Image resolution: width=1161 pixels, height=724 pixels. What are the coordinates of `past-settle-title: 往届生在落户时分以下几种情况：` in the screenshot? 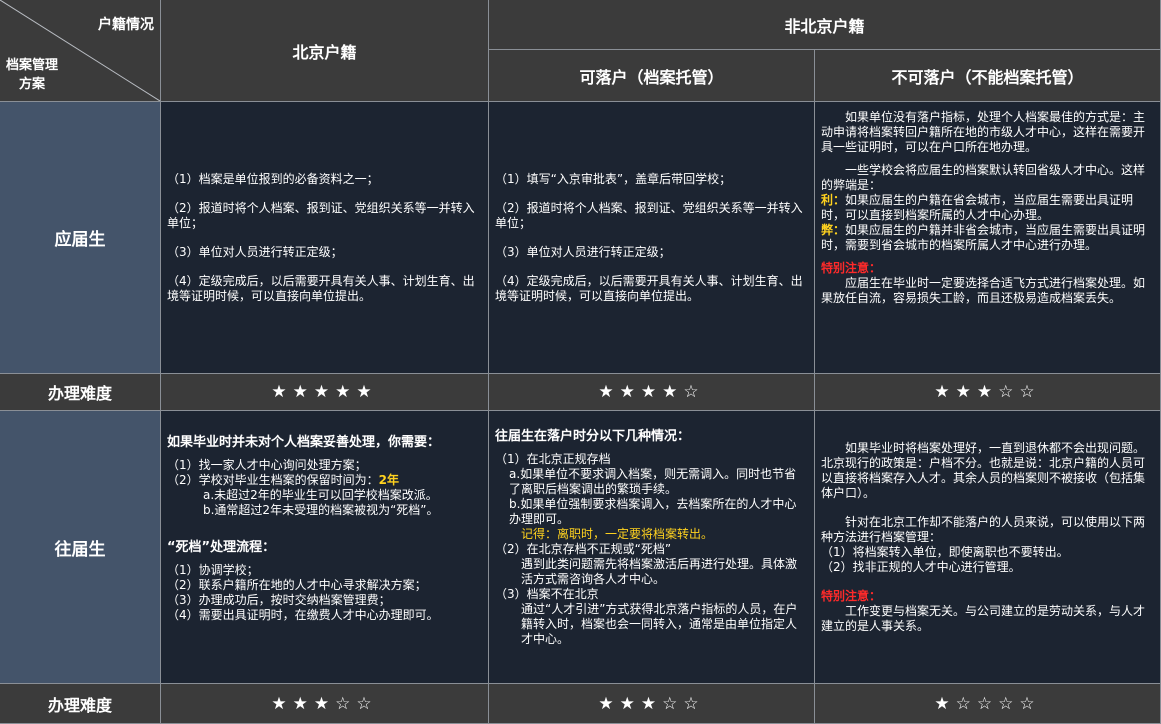 It's located at (593, 436).